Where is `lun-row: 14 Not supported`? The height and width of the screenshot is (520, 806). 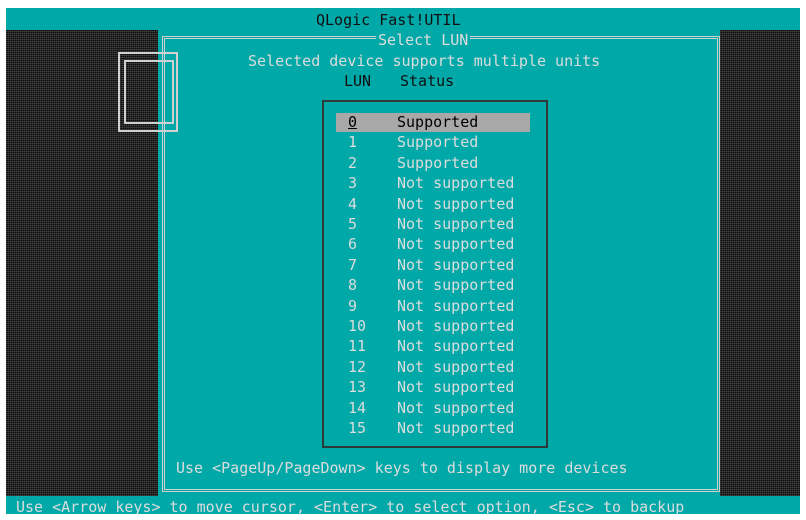
lun-row: 14 Not supported is located at coordinates (435, 408).